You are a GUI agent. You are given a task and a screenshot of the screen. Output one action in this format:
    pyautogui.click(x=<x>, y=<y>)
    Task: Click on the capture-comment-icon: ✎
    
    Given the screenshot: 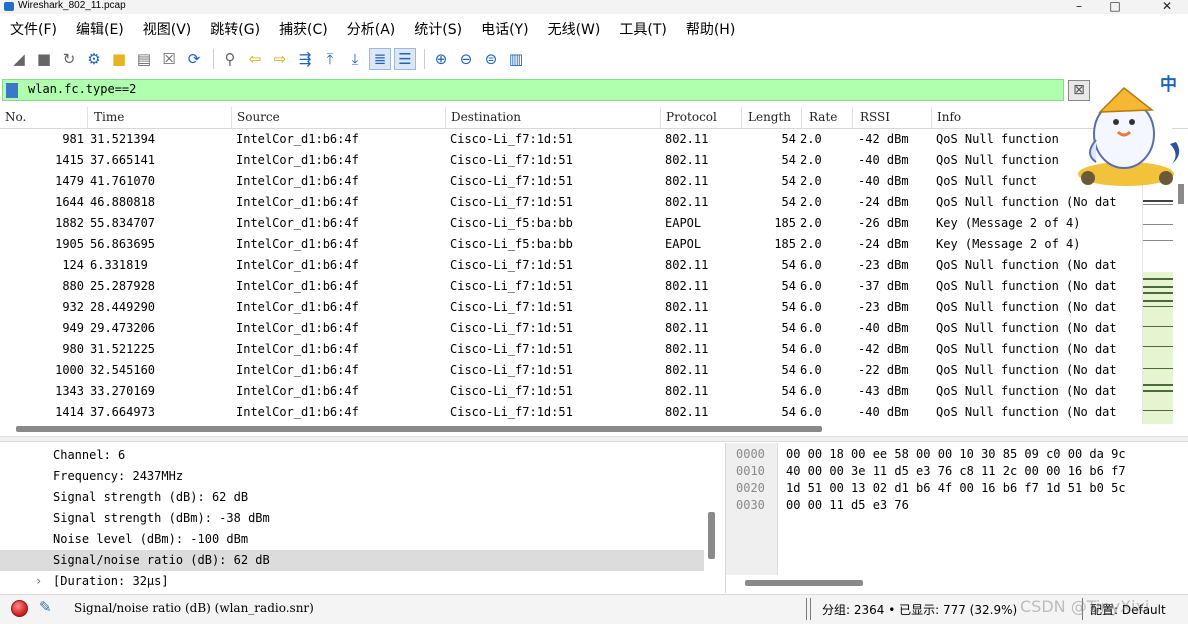 What is the action you would take?
    pyautogui.click(x=45, y=607)
    